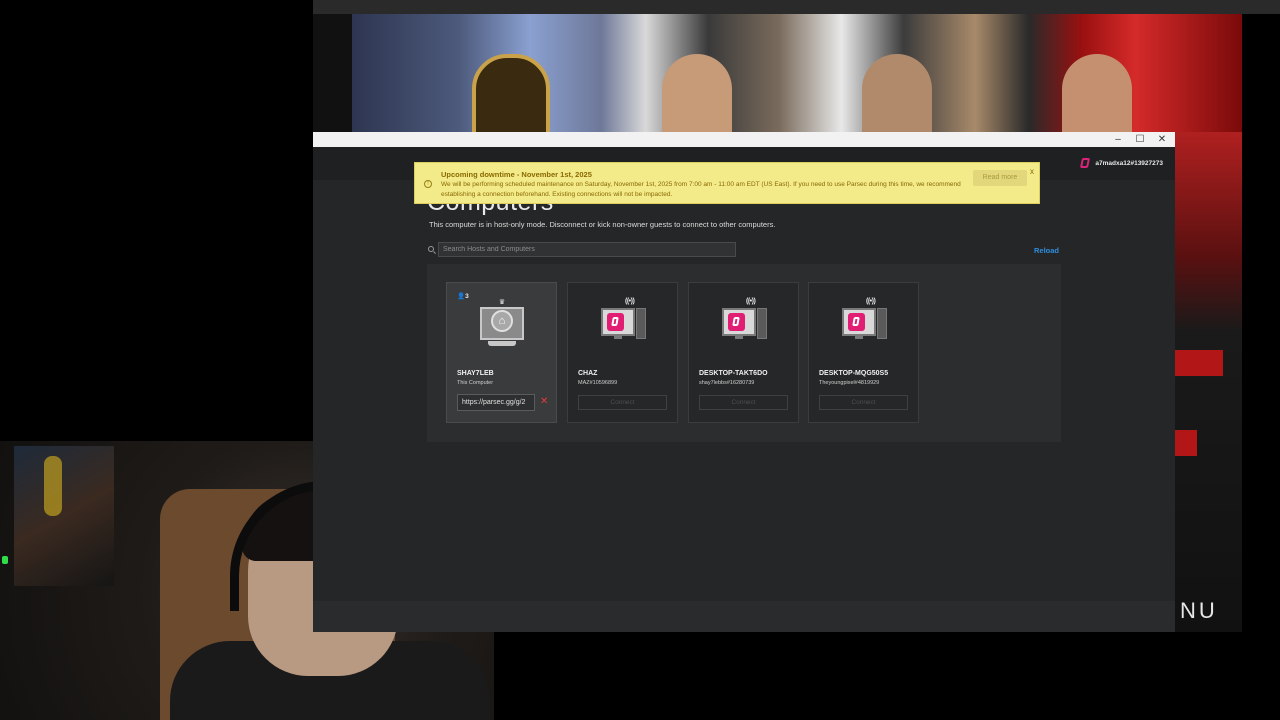 The width and height of the screenshot is (1280, 720). Describe the element at coordinates (1162, 139) in the screenshot. I see `close-window-button: ✕` at that location.